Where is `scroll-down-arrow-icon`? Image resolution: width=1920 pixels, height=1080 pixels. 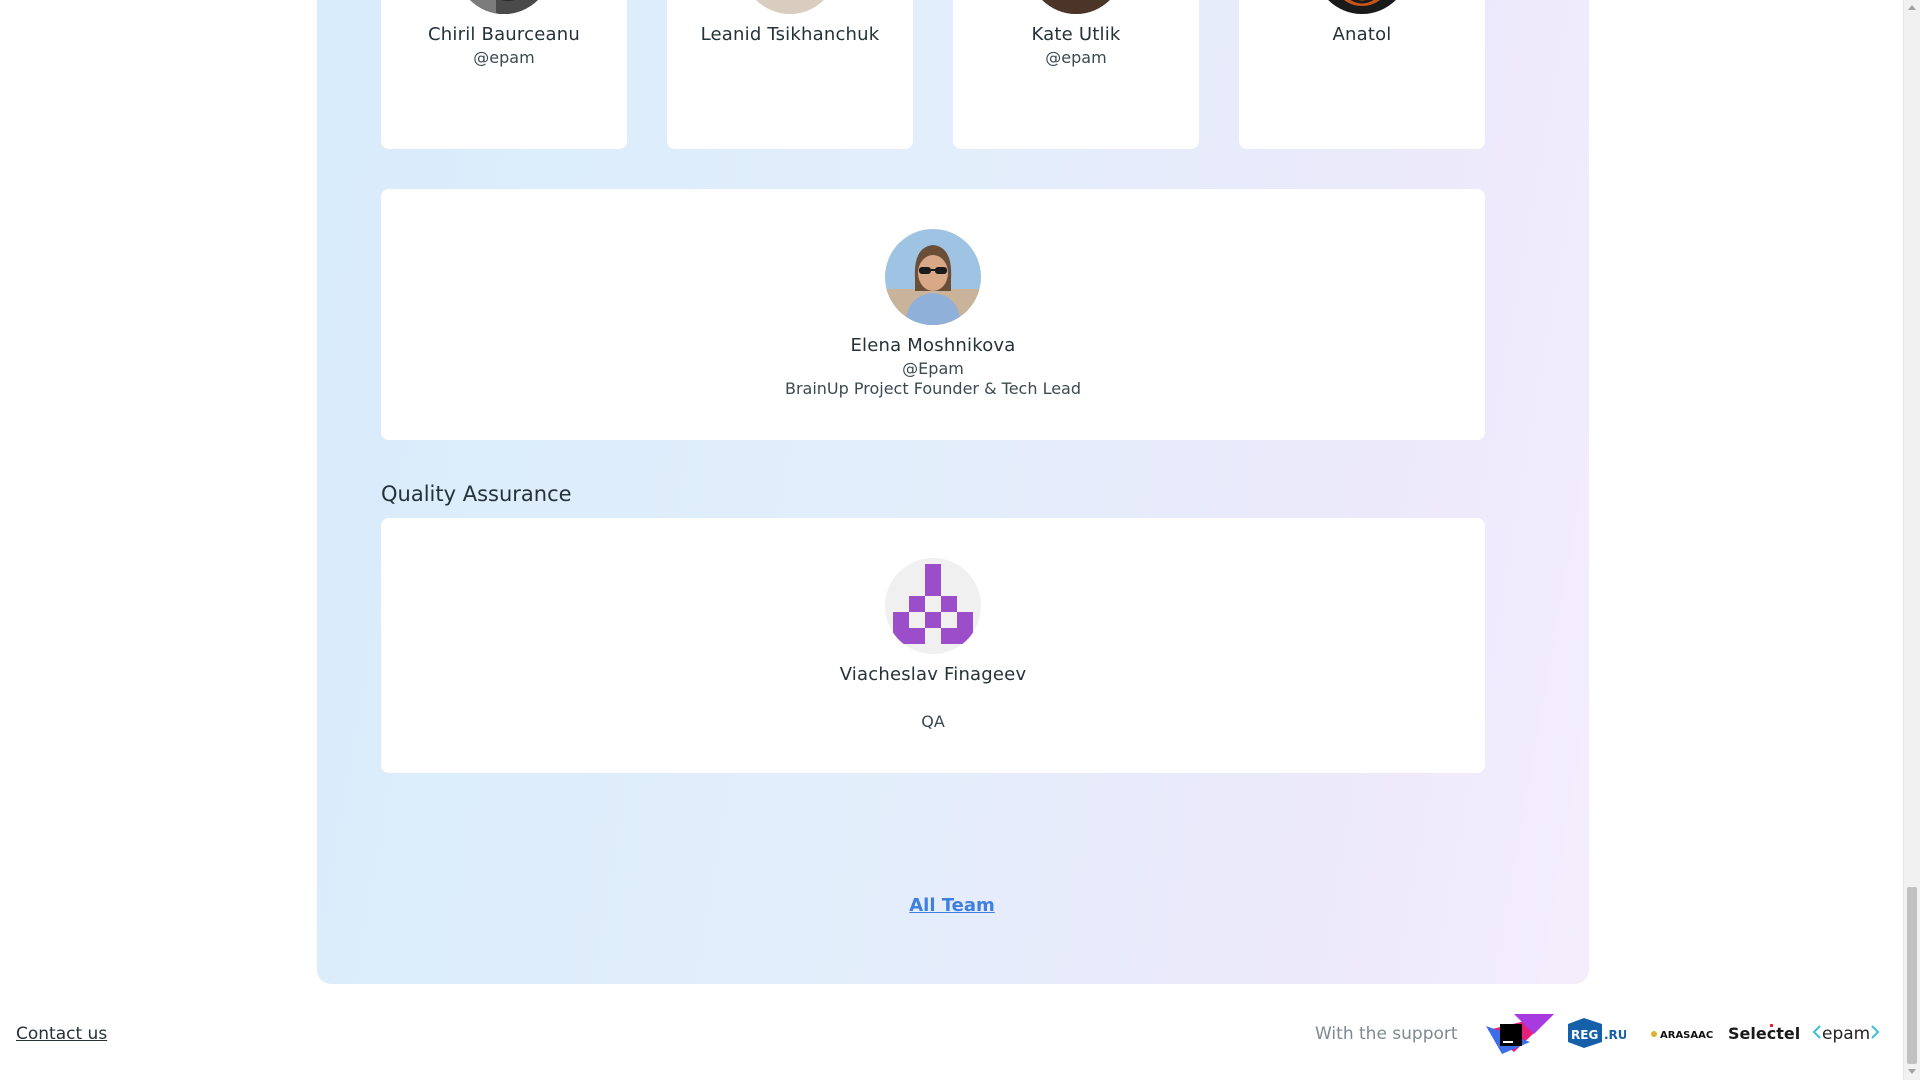 scroll-down-arrow-icon is located at coordinates (1912, 1071).